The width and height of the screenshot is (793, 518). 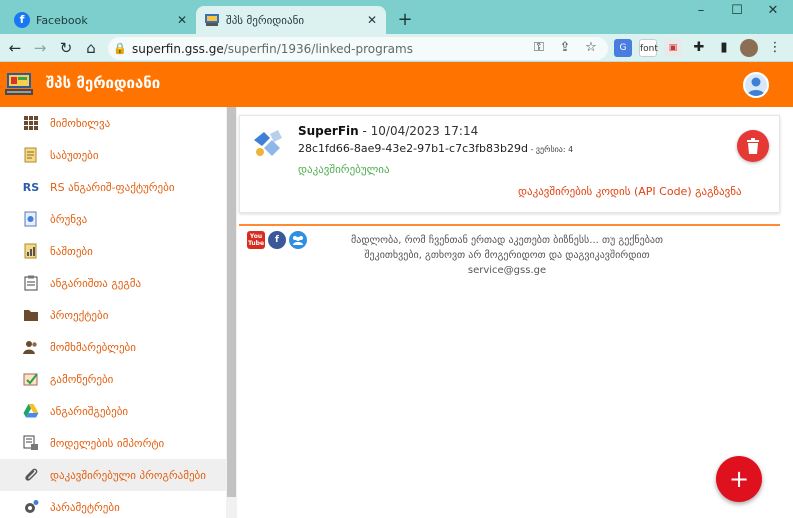 What do you see at coordinates (85, 507) in the screenshot?
I see `sidebar-item-label: პარამეტრები` at bounding box center [85, 507].